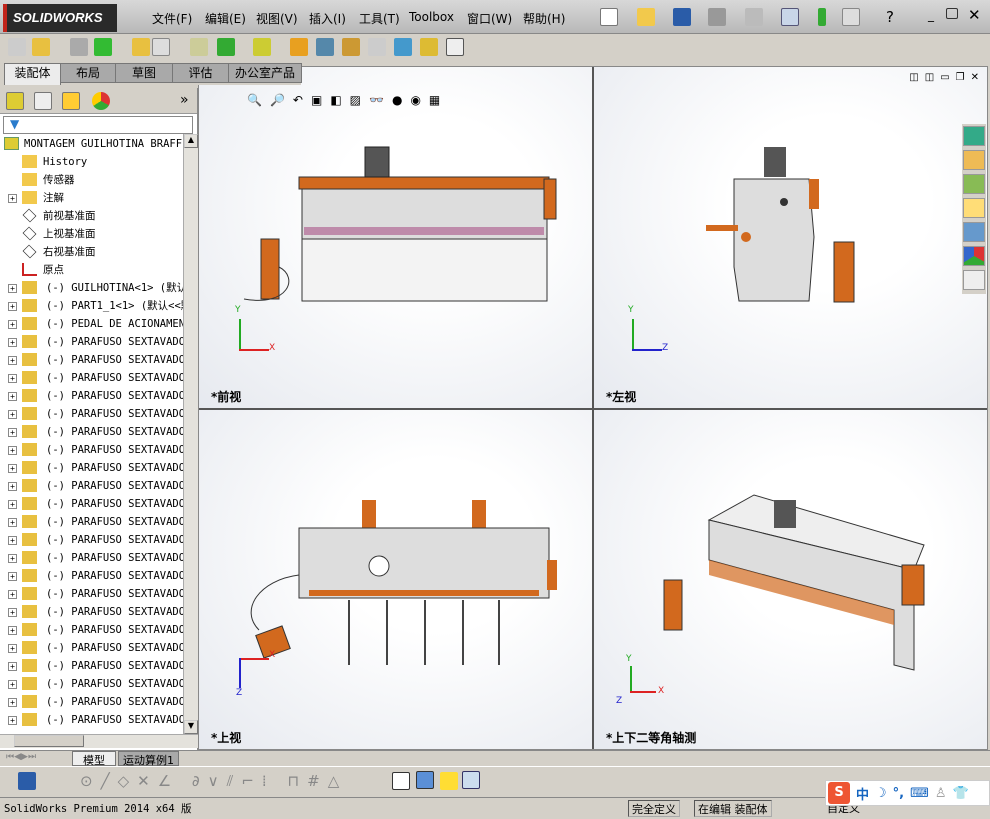 The height and width of the screenshot is (819, 990). Describe the element at coordinates (32, 74) in the screenshot. I see `tab-assembly: 装配体` at that location.